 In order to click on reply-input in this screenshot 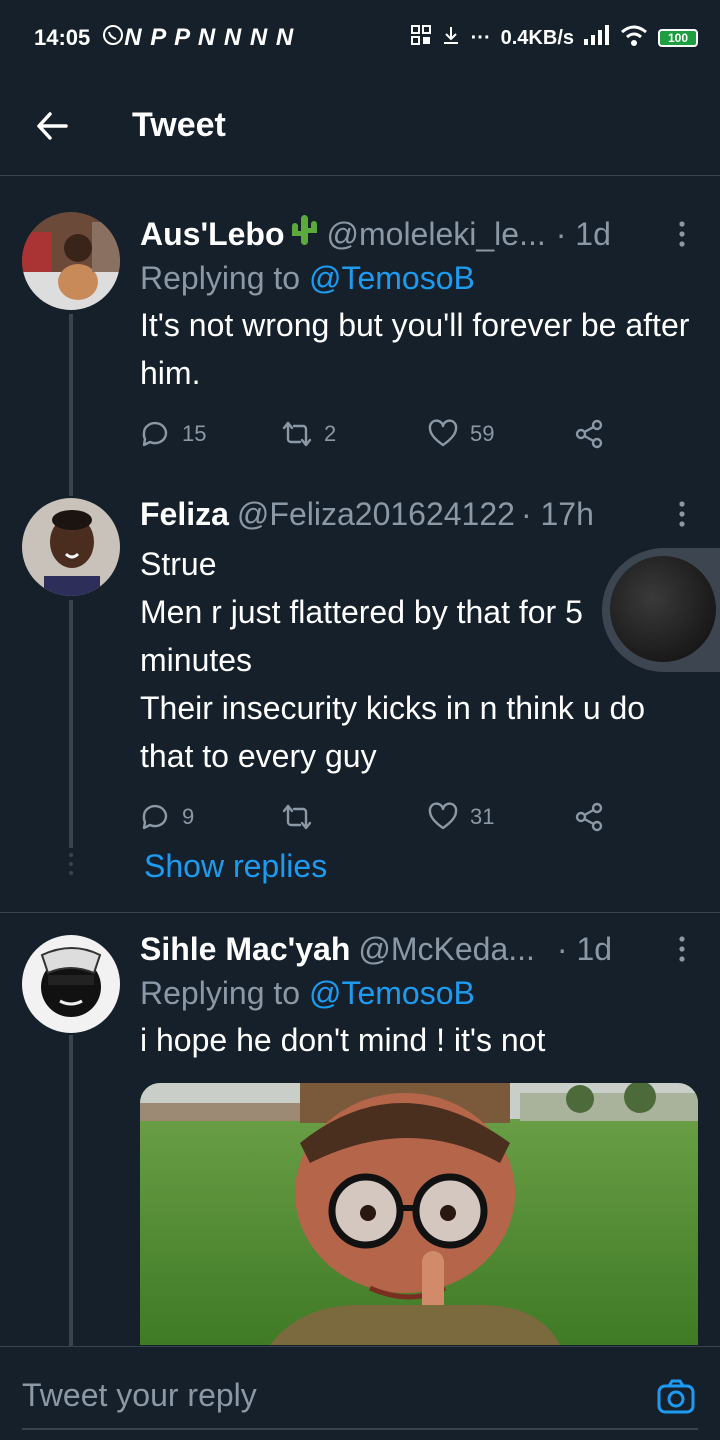, I will do `click(302, 1395)`.